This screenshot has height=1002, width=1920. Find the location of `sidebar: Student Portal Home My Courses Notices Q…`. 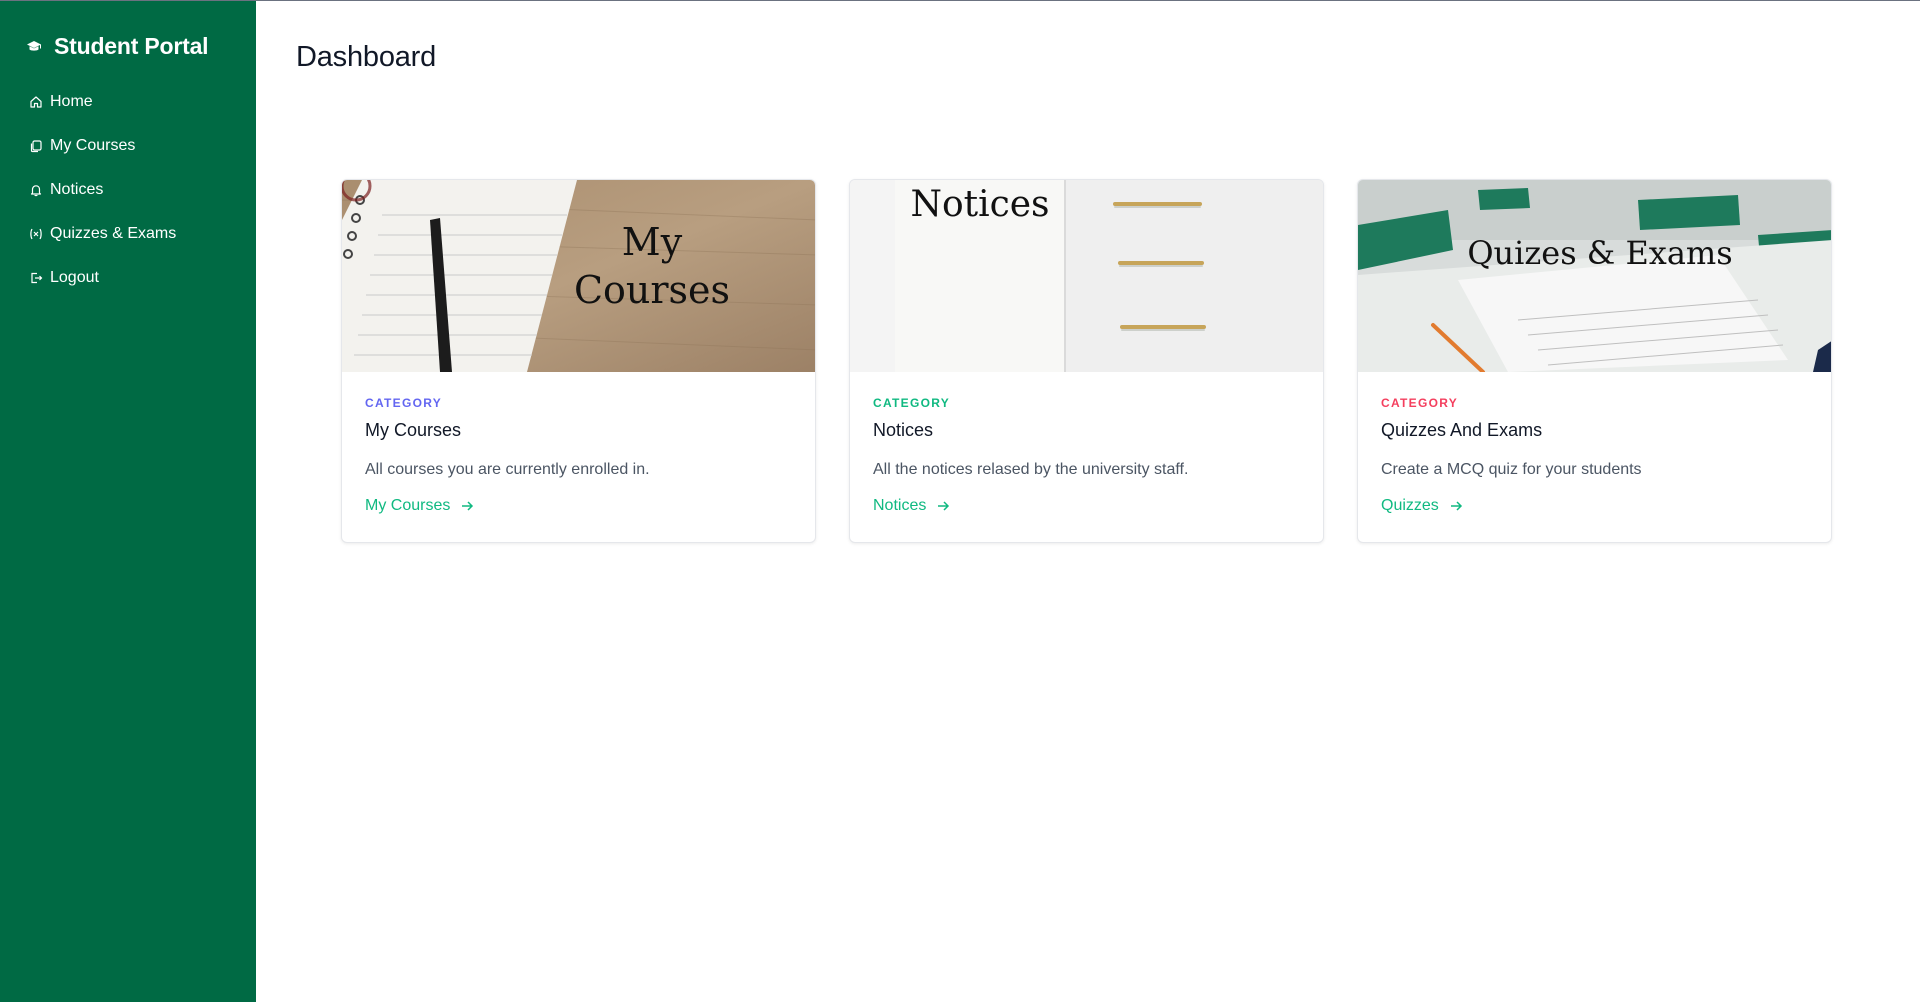

sidebar: Student Portal Home My Courses Notices Q… is located at coordinates (128, 501).